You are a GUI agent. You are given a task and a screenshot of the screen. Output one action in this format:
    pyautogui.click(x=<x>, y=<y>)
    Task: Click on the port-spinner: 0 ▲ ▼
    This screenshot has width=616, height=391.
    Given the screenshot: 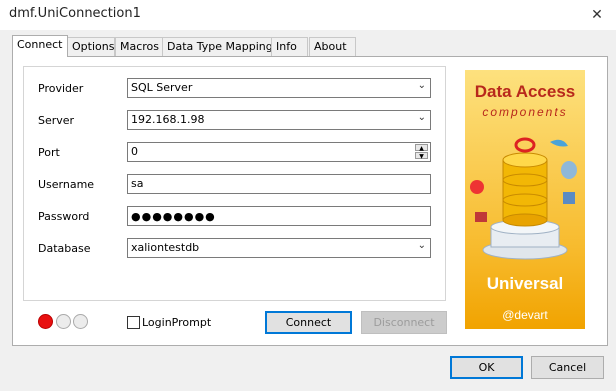 What is the action you would take?
    pyautogui.click(x=279, y=152)
    